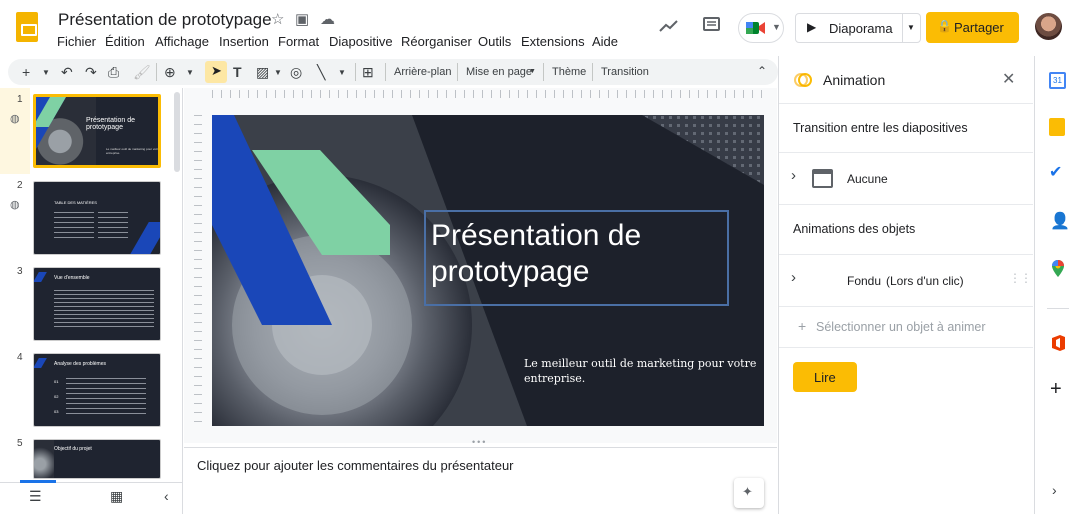 This screenshot has height=514, width=1080. I want to click on image-icon: ▨, so click(262, 72).